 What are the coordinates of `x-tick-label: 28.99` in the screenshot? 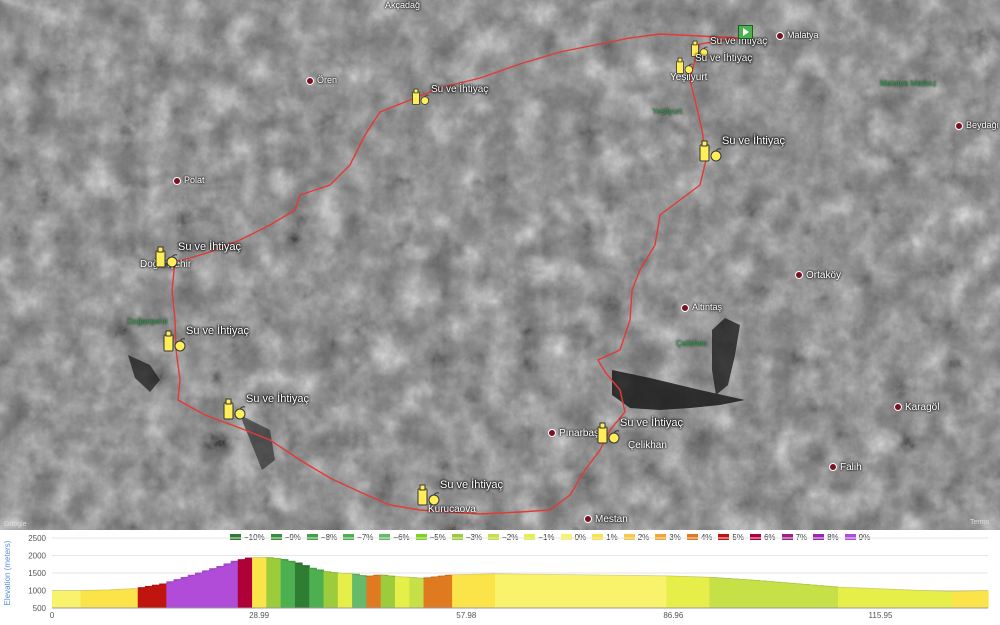 It's located at (259, 615).